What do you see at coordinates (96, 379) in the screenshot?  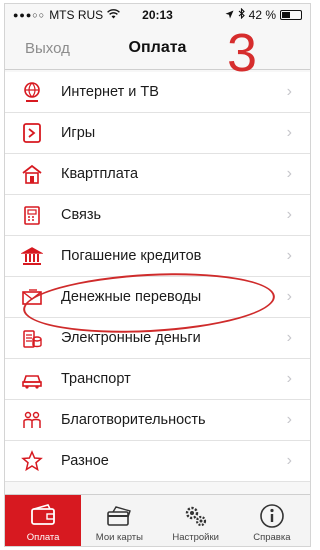 I see `menu-item-label: Транспорт` at bounding box center [96, 379].